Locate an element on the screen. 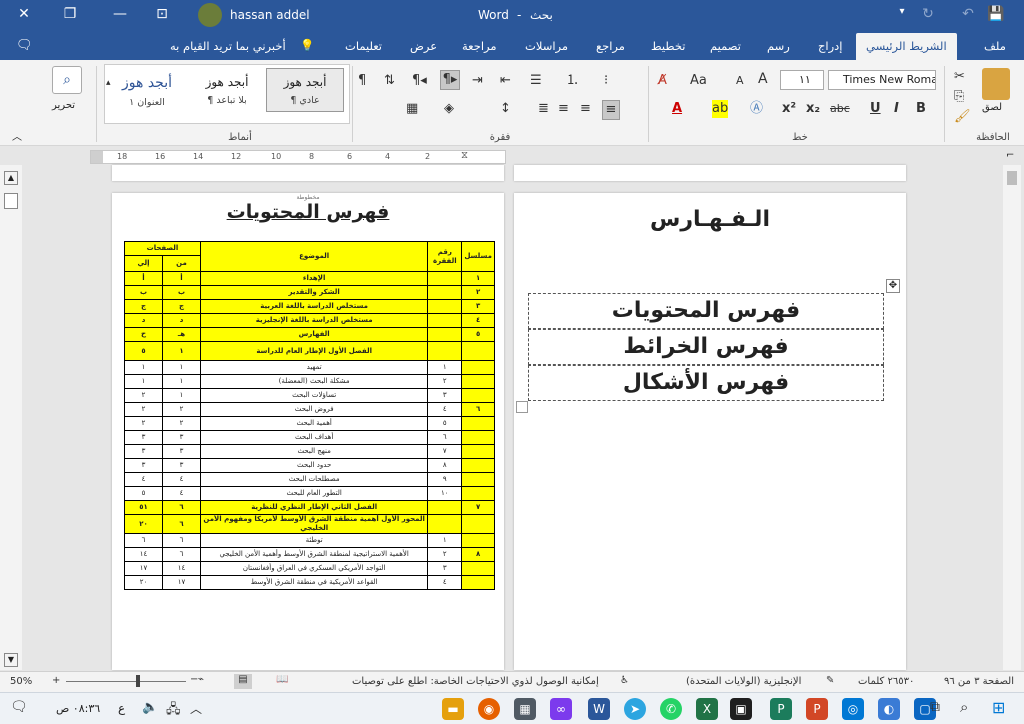 The height and width of the screenshot is (724, 1024). outlook-icon: ◎ is located at coordinates (853, 709).